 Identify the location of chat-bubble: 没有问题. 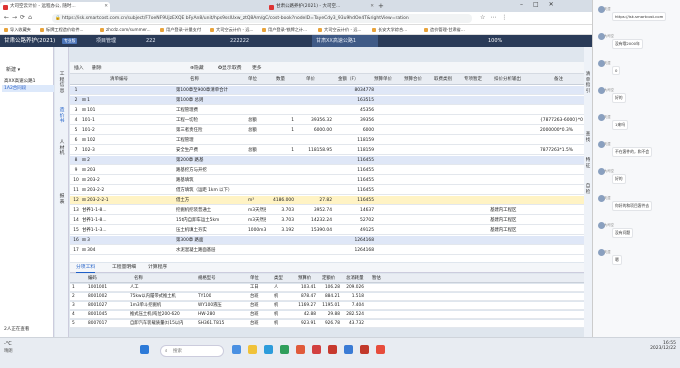
(623, 233).